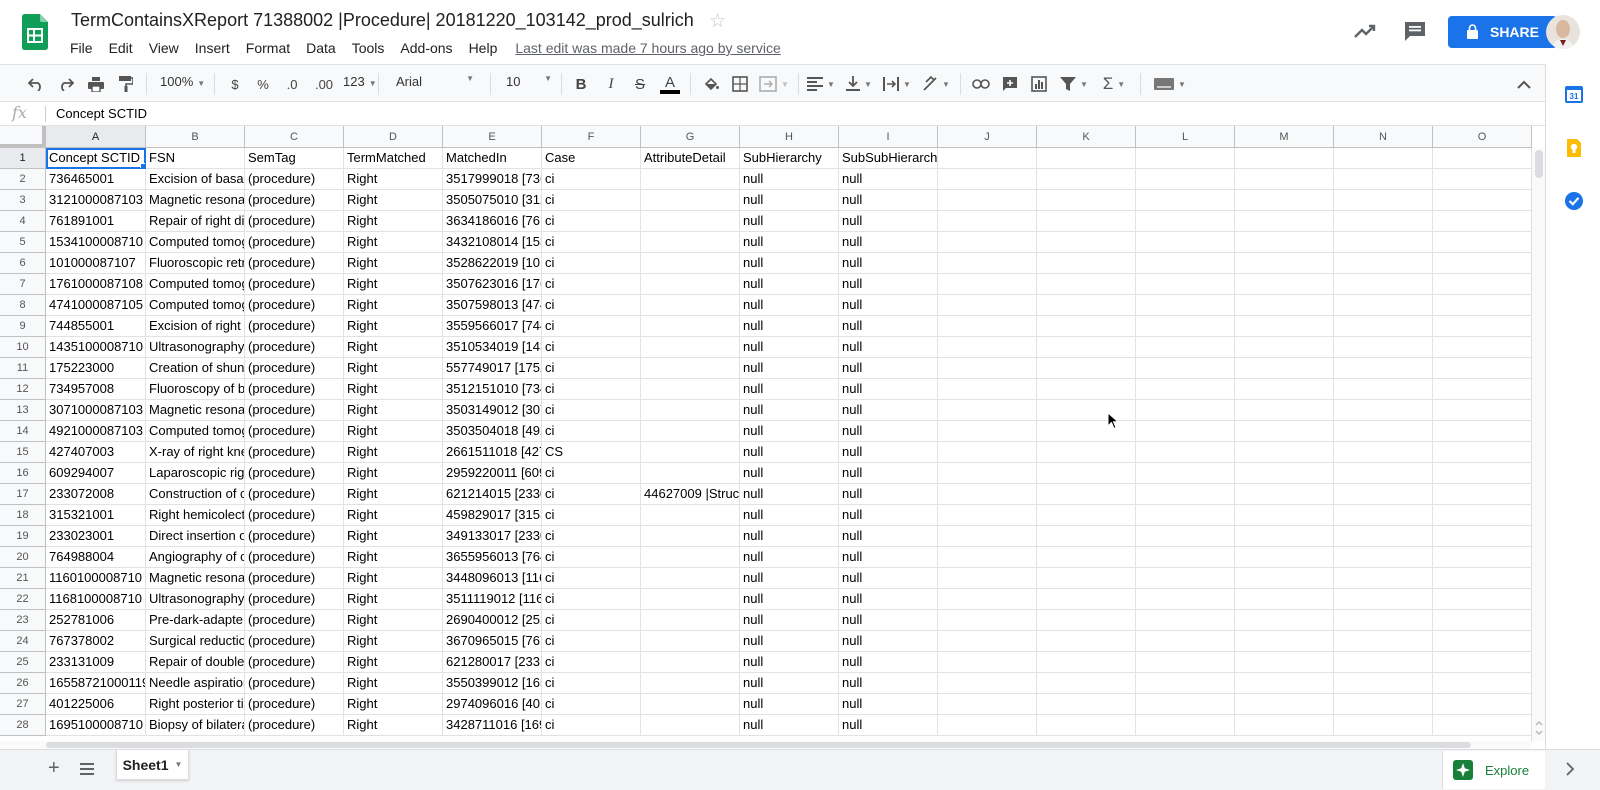  What do you see at coordinates (54, 768) in the screenshot?
I see `add-sheet-icon: +` at bounding box center [54, 768].